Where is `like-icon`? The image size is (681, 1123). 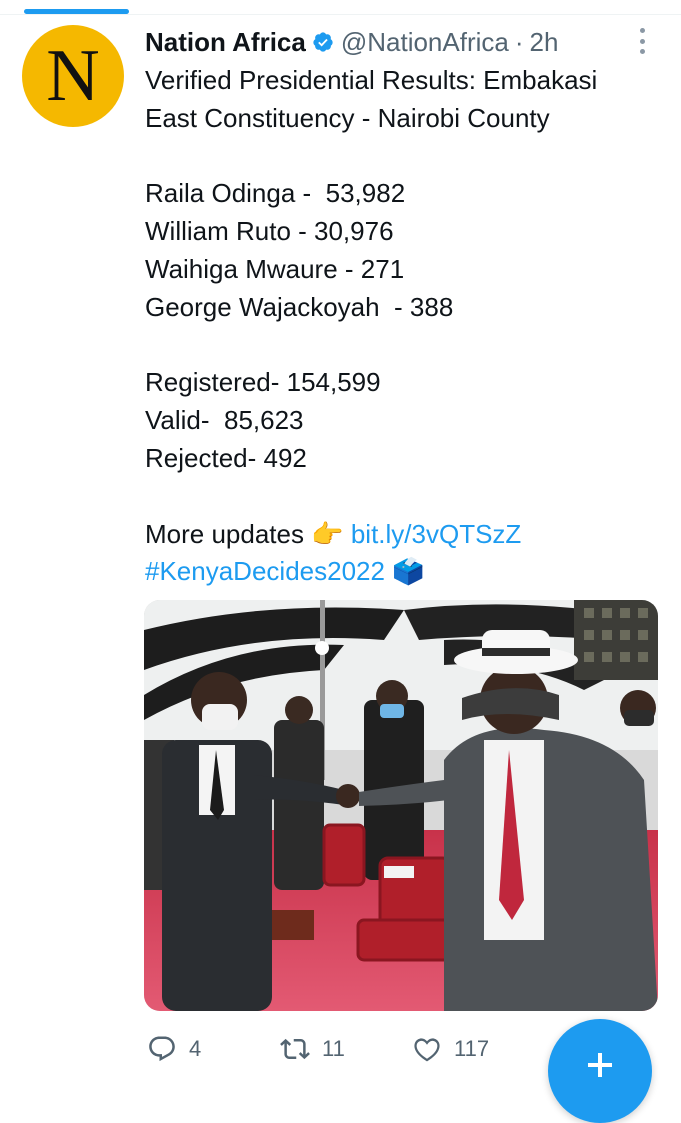 like-icon is located at coordinates (427, 1050).